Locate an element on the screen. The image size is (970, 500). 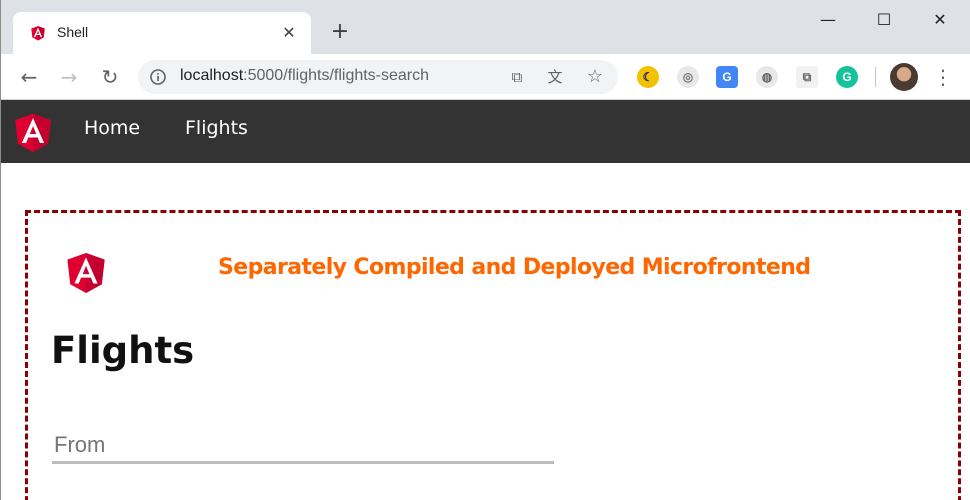
info-icon is located at coordinates (158, 77).